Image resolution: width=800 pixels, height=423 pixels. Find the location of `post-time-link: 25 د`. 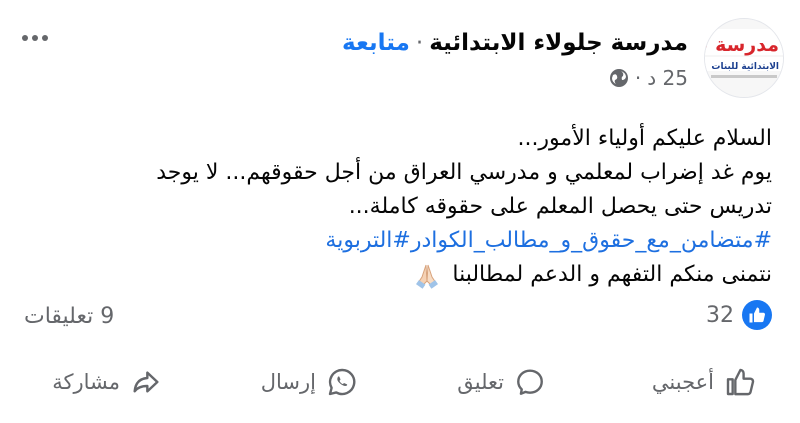

post-time-link: 25 د is located at coordinates (667, 78).